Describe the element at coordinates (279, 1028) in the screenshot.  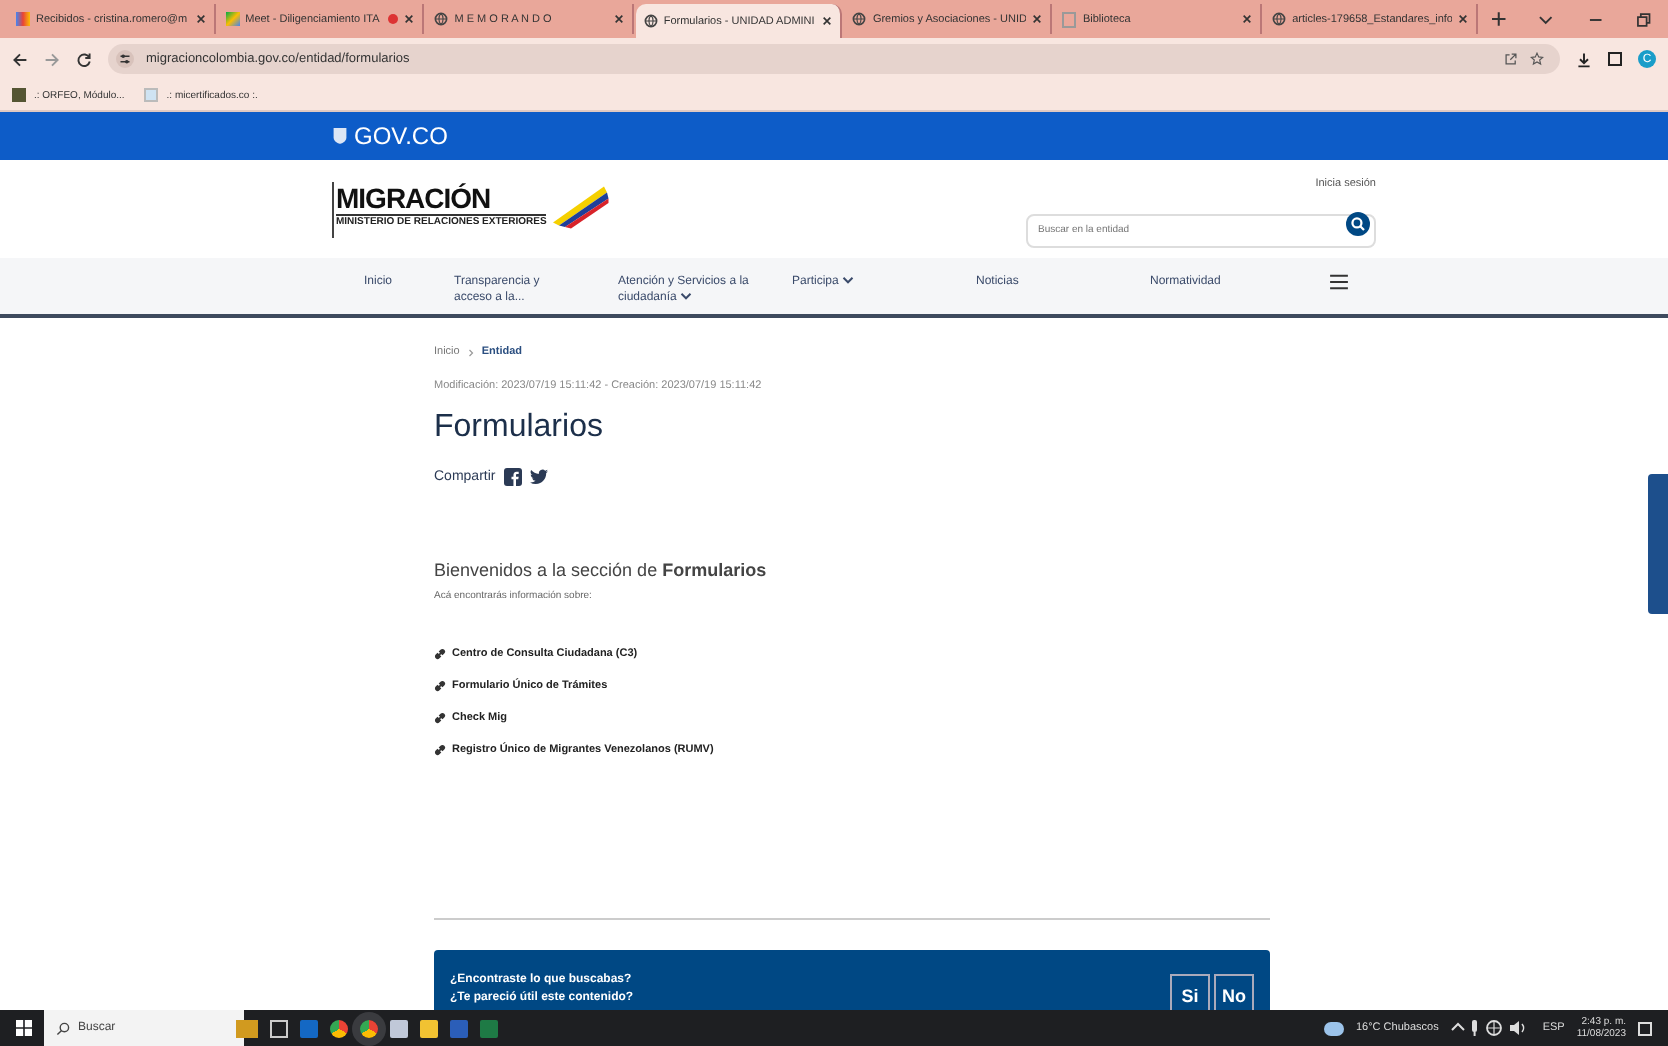
I see `task-view-icon` at that location.